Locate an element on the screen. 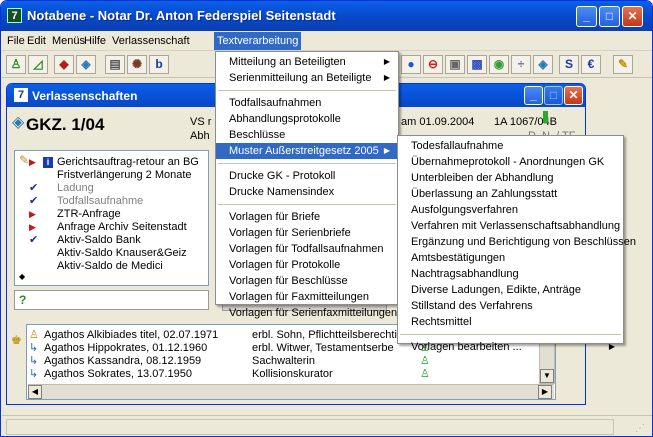 The height and width of the screenshot is (437, 653). menu-item-label: Vorlagen für Serienfaxmitteilungen is located at coordinates (313, 313).